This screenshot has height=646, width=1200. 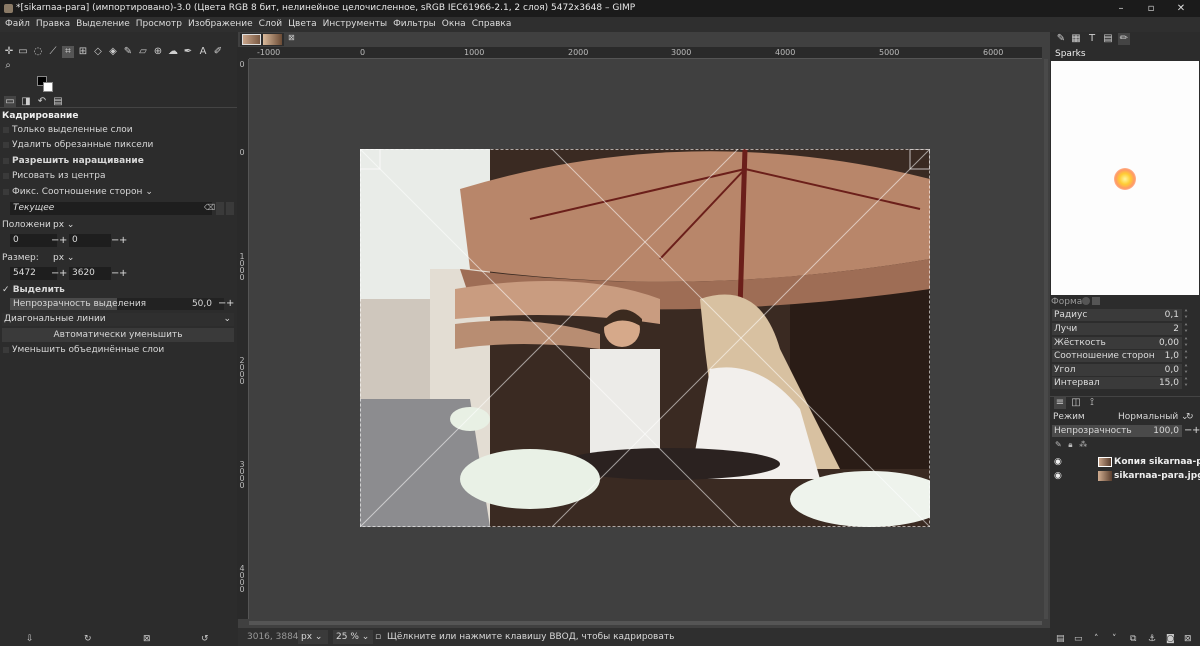 I want to click on path-tool-icon: ✒, so click(x=188, y=52).